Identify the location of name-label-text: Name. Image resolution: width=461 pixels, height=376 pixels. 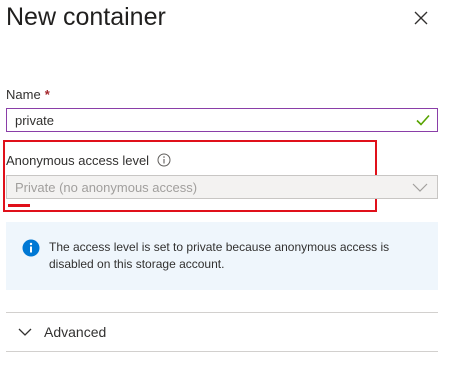
(23, 94).